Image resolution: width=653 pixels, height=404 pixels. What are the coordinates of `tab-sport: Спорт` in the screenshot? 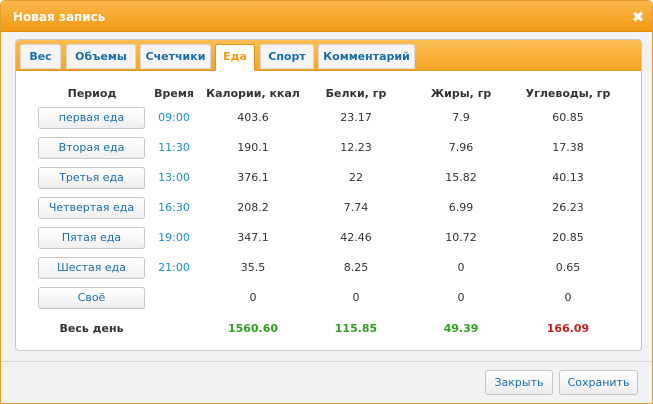 It's located at (287, 56).